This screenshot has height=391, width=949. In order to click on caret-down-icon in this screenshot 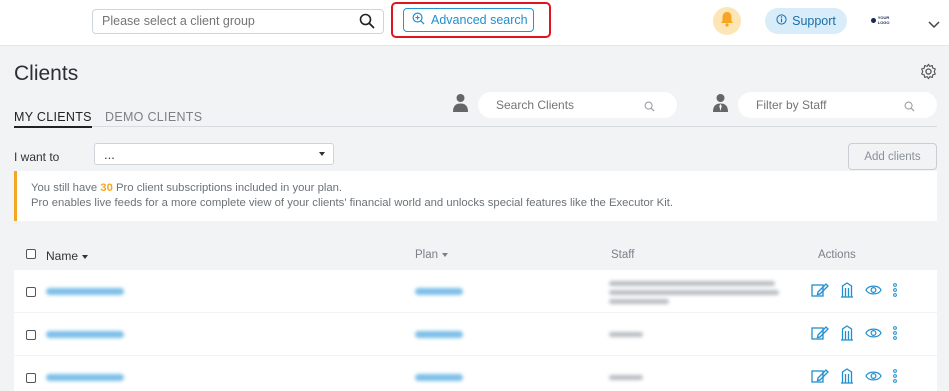, I will do `click(322, 154)`.